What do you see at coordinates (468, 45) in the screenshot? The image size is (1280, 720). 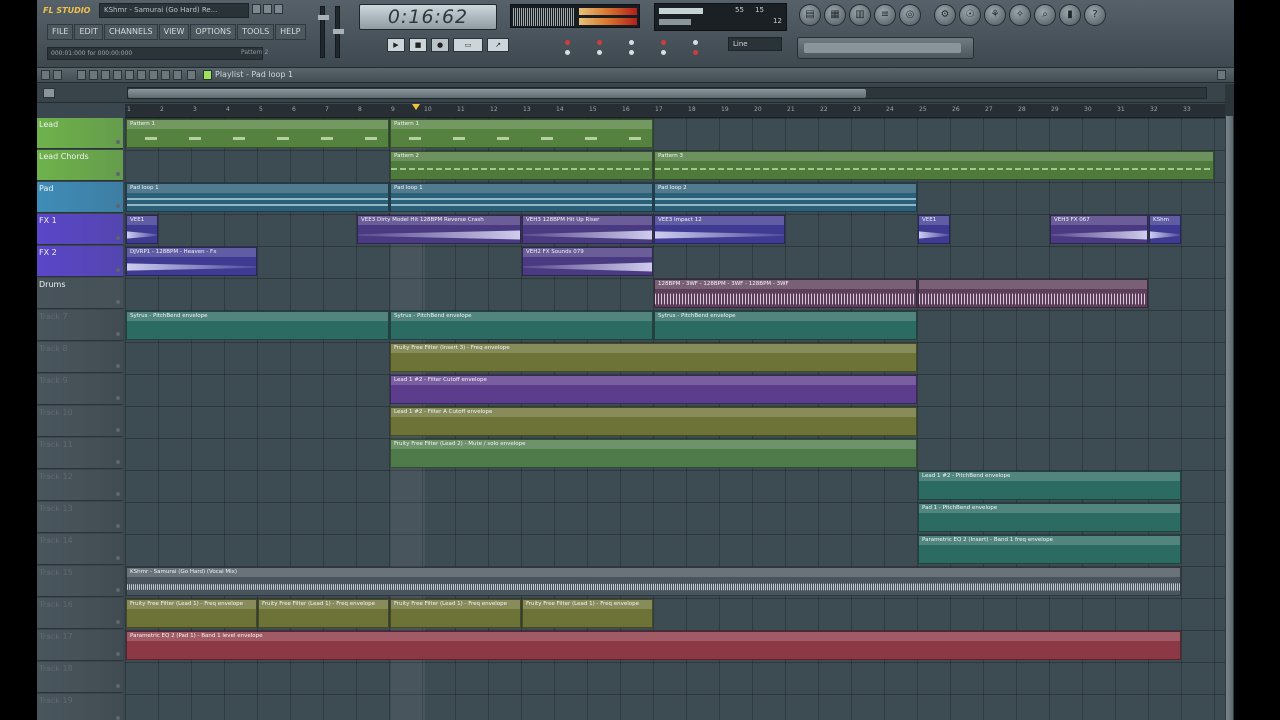 I see `tempo-display: ▭` at bounding box center [468, 45].